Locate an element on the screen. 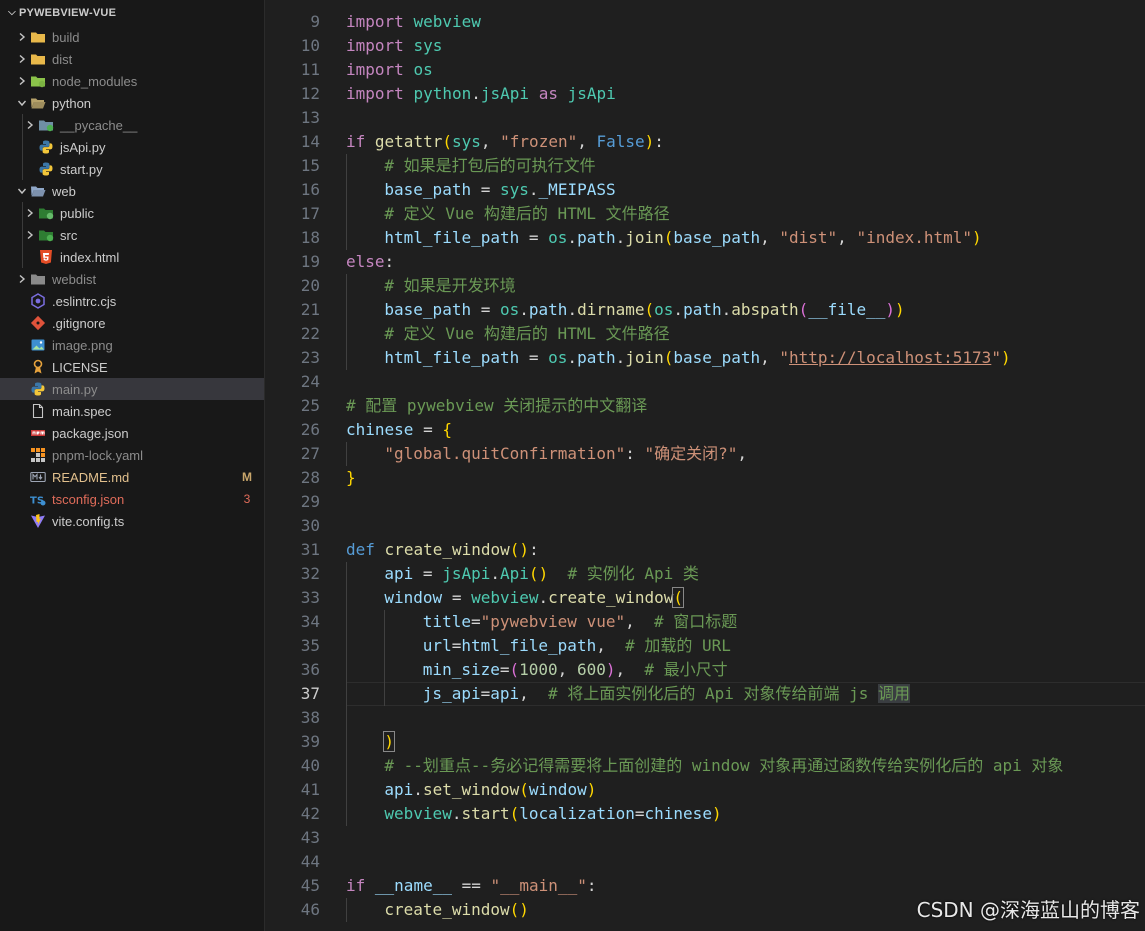 This screenshot has height=931, width=1145. folder-item-python: python is located at coordinates (132, 103).